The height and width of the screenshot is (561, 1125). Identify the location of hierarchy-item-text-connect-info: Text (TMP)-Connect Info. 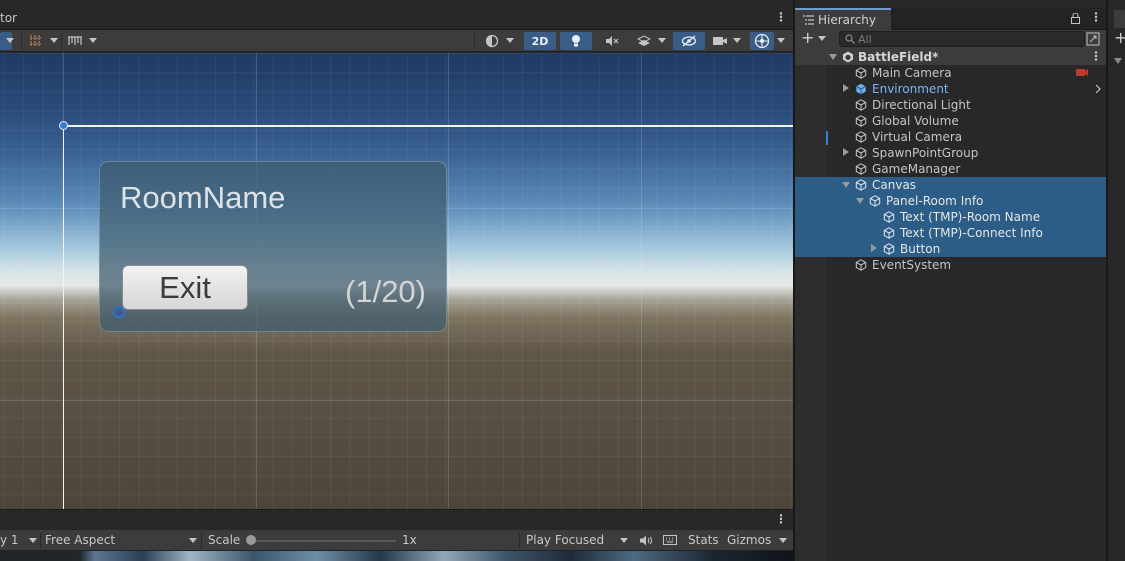
(950, 233).